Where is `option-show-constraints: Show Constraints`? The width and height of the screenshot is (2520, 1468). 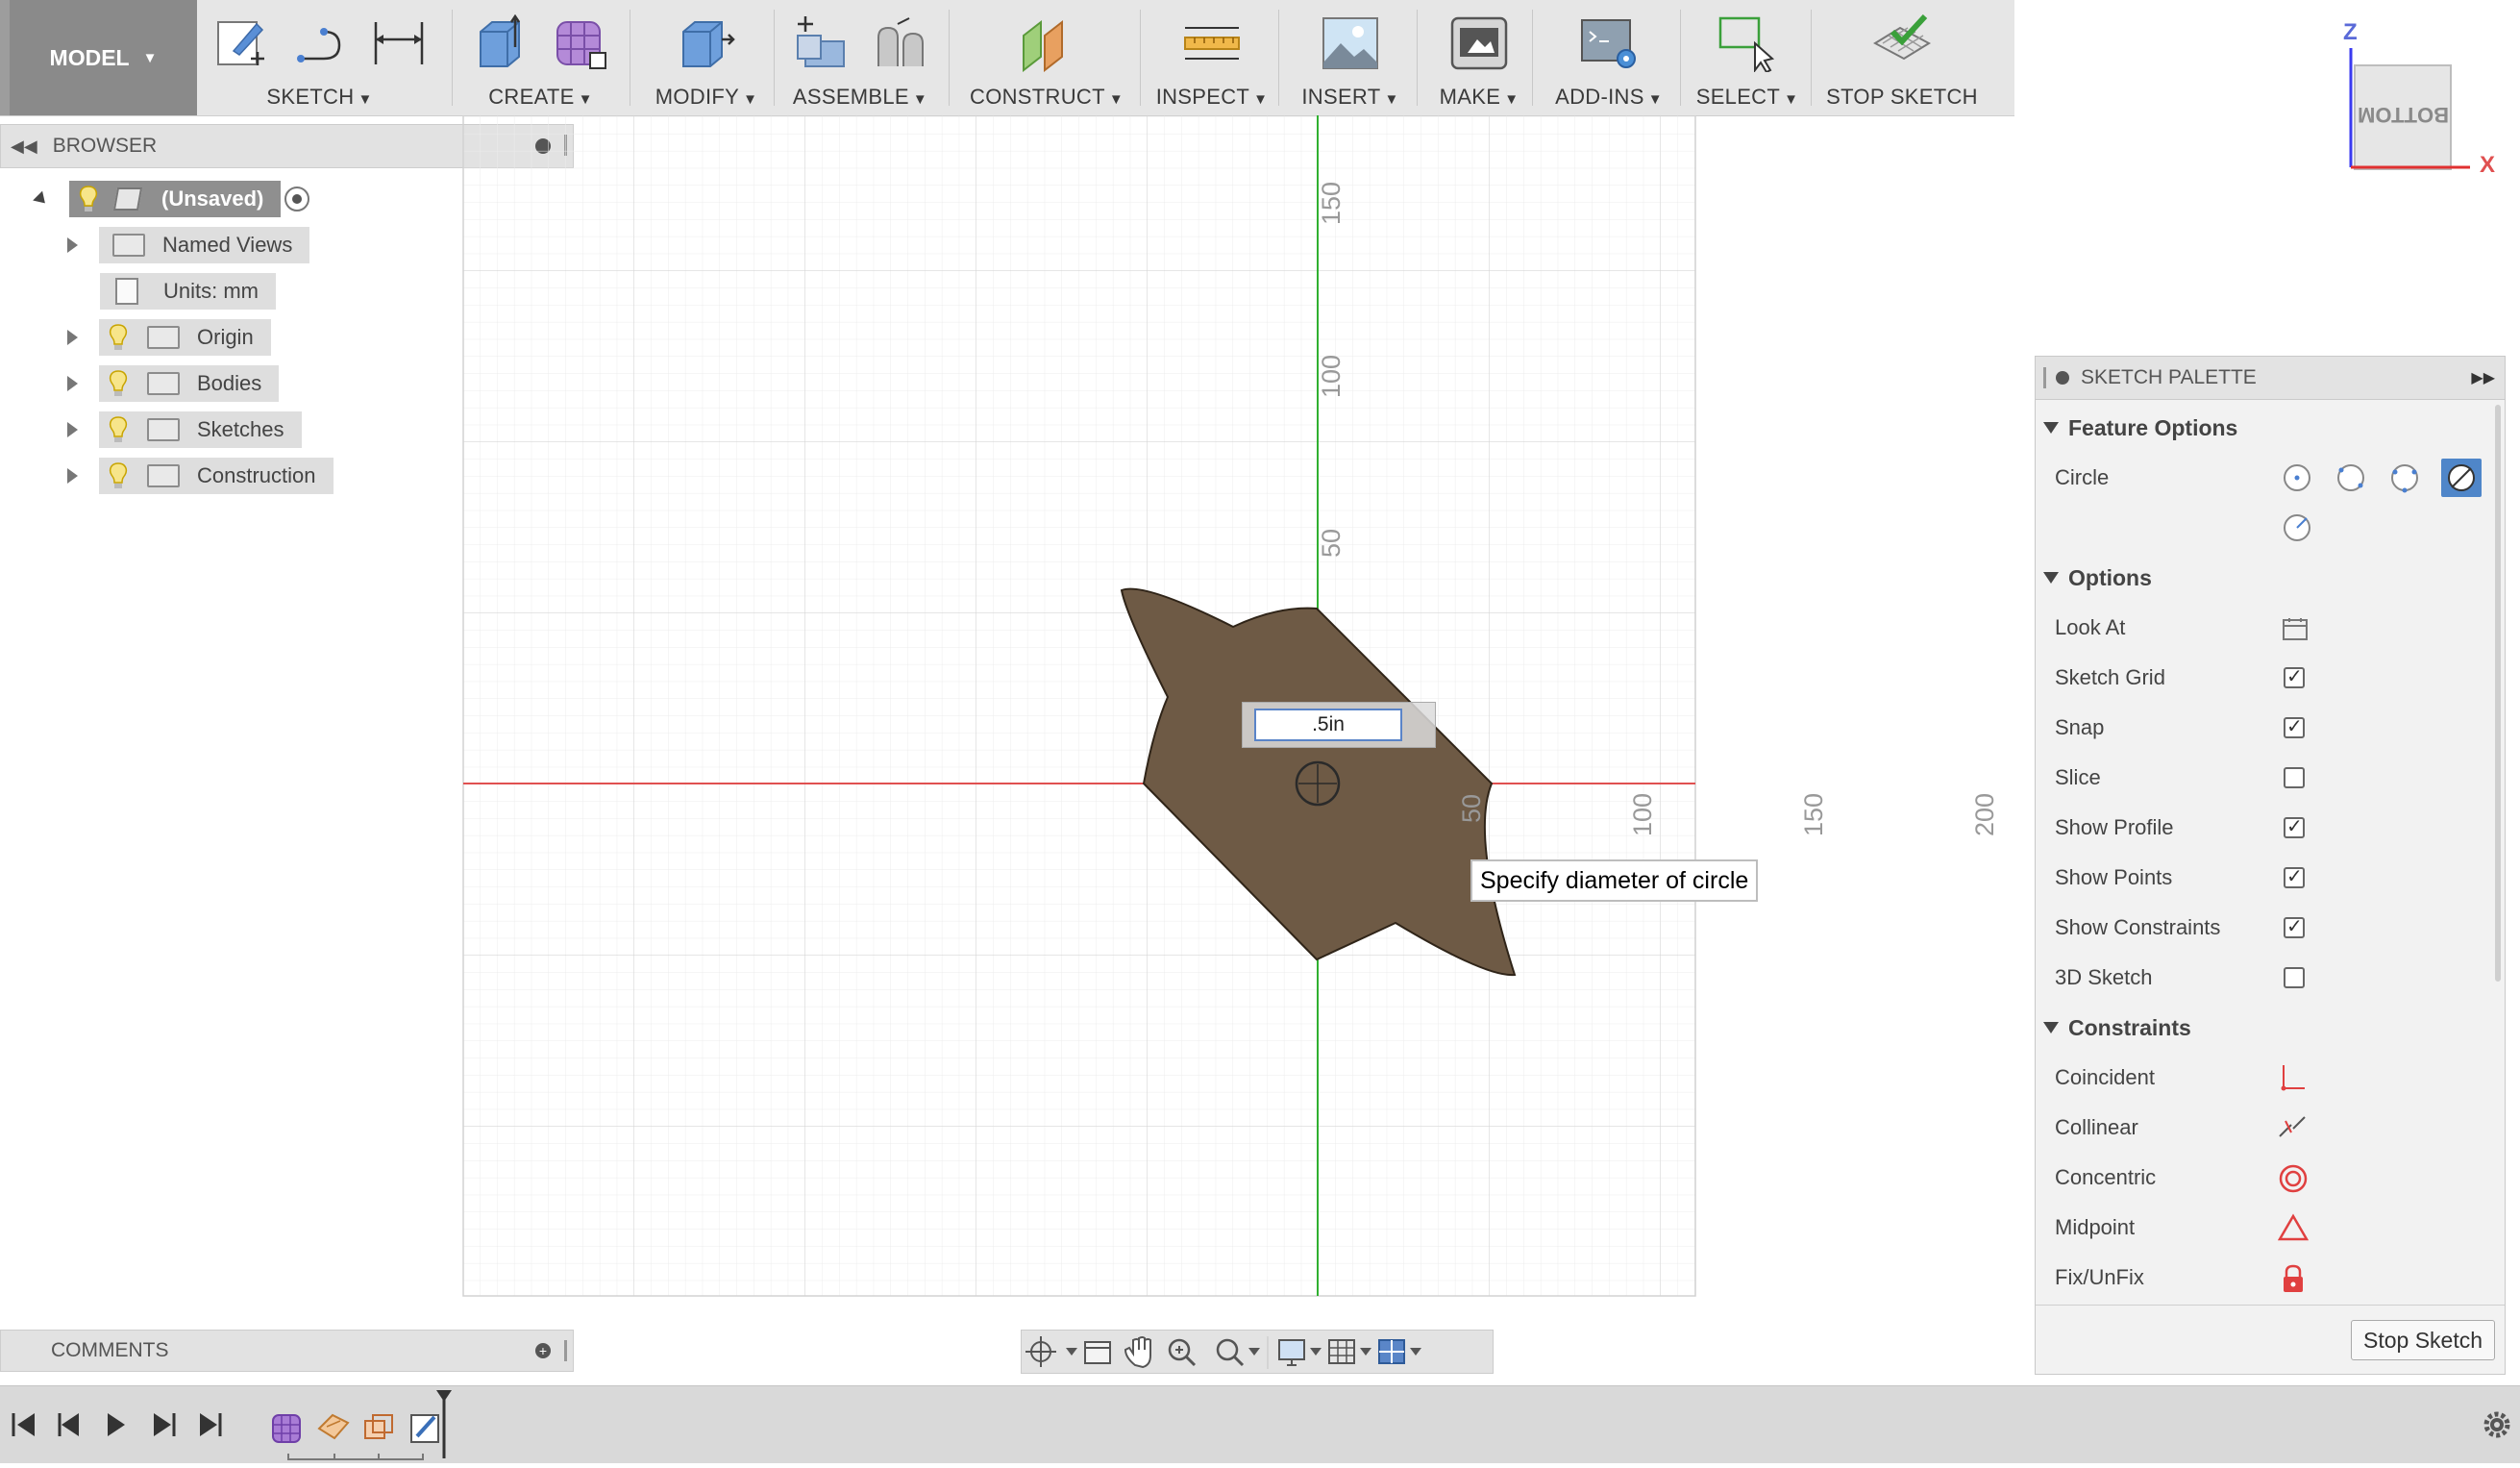 option-show-constraints: Show Constraints is located at coordinates (2276, 927).